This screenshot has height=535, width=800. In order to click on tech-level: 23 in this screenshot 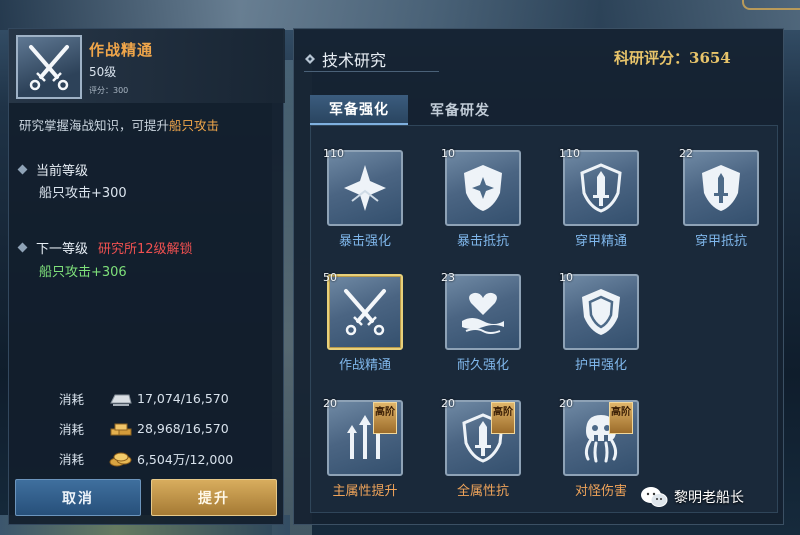, I will do `click(448, 277)`.